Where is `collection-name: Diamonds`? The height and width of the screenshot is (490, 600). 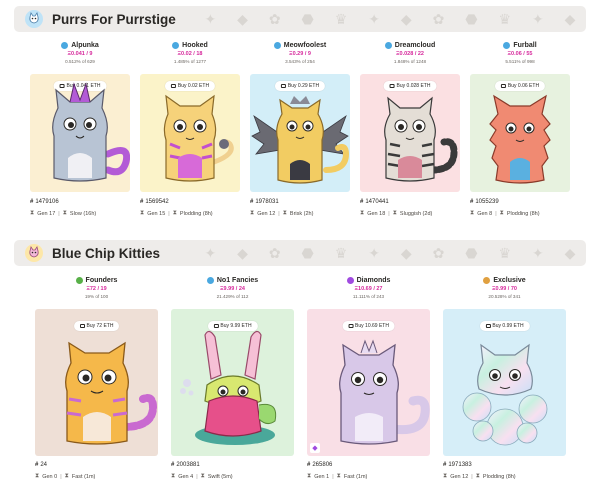
collection-name: Diamonds is located at coordinates (373, 280).